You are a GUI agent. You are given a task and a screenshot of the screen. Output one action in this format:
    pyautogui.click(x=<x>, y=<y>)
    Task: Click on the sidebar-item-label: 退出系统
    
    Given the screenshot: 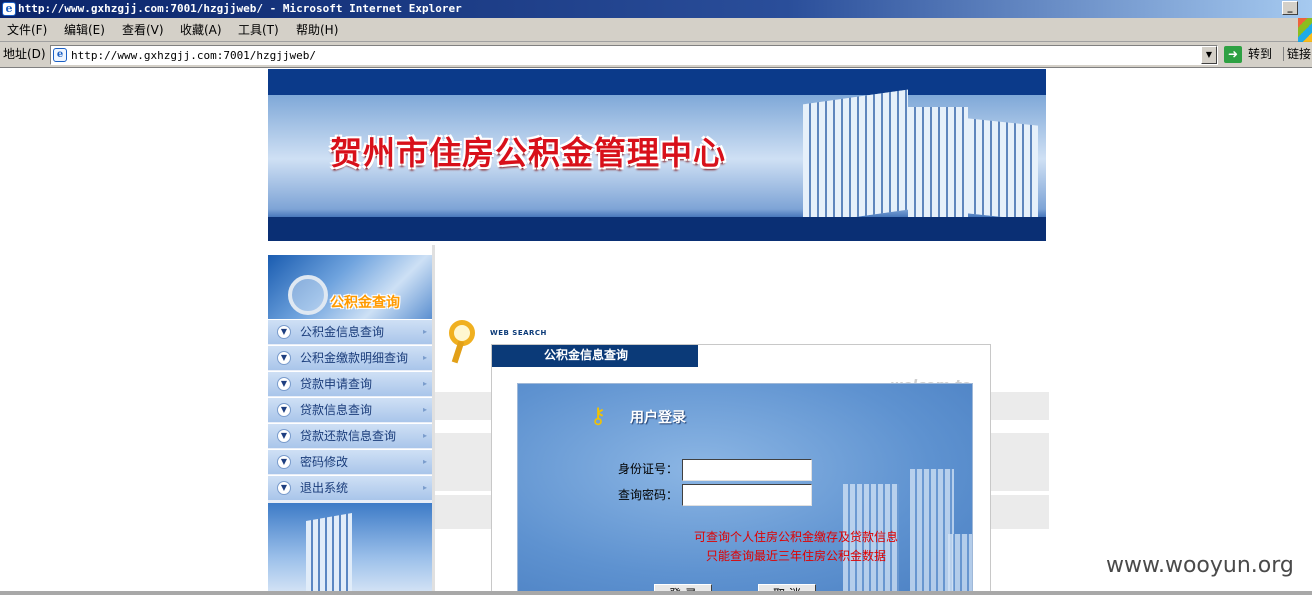 What is the action you would take?
    pyautogui.click(x=324, y=488)
    